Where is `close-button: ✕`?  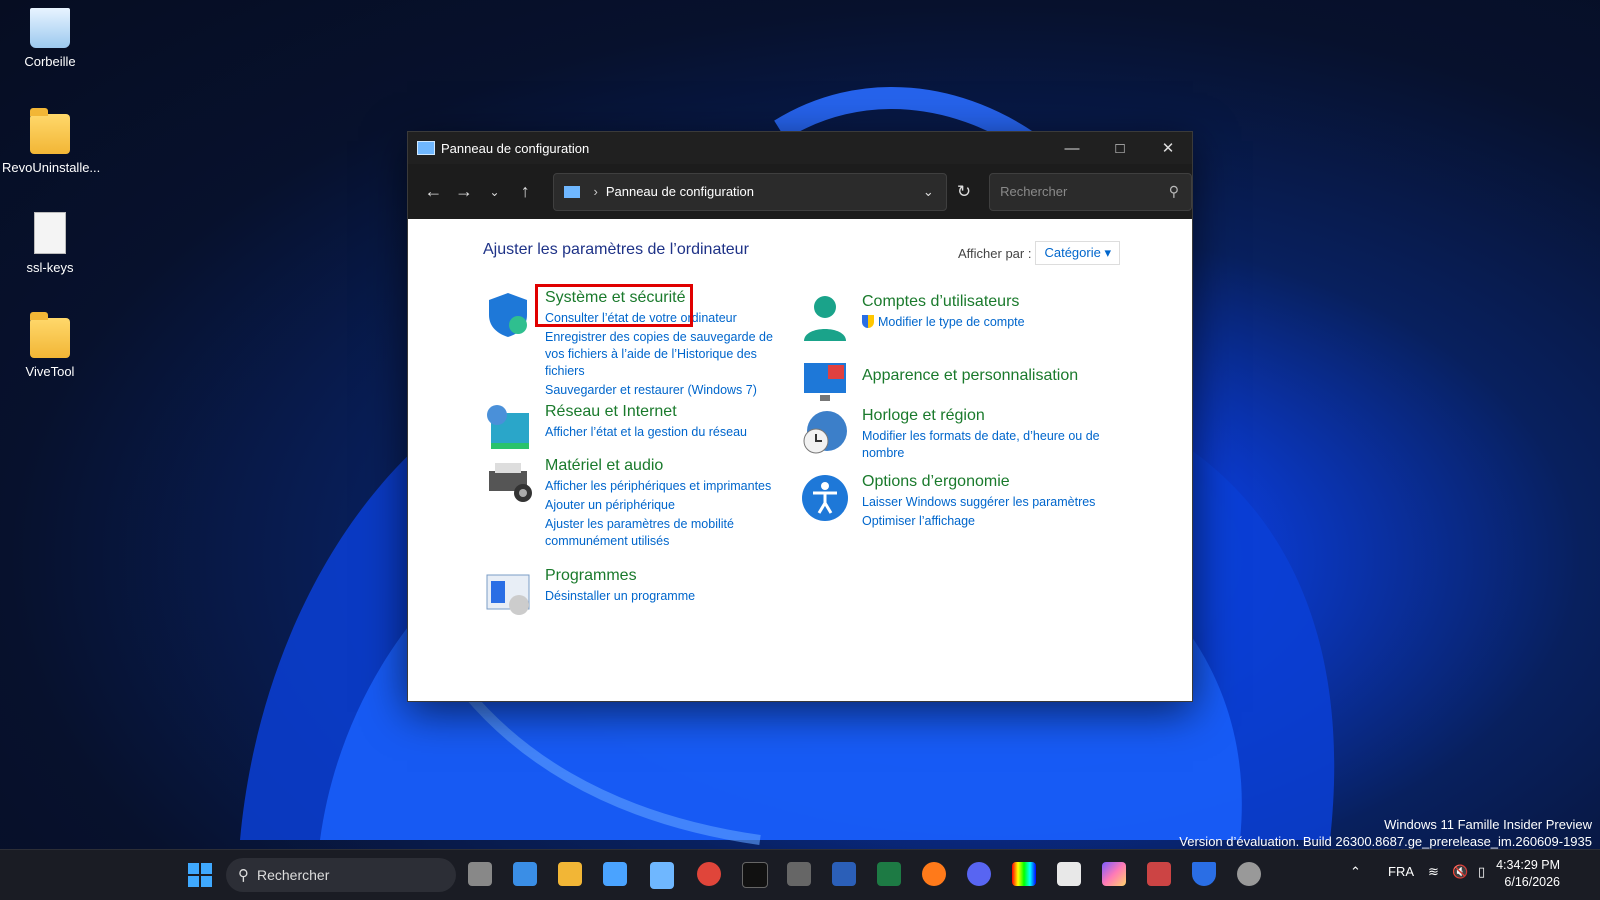
close-button: ✕ is located at coordinates (1168, 148).